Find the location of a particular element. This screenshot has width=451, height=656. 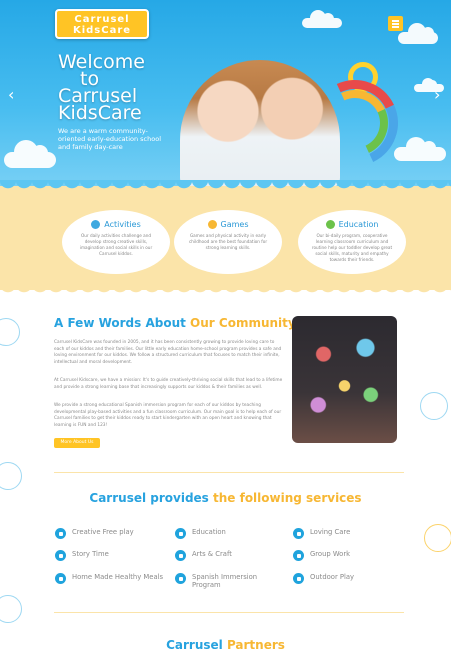

services-title-start: Carrusel provides is located at coordinates (151, 498).